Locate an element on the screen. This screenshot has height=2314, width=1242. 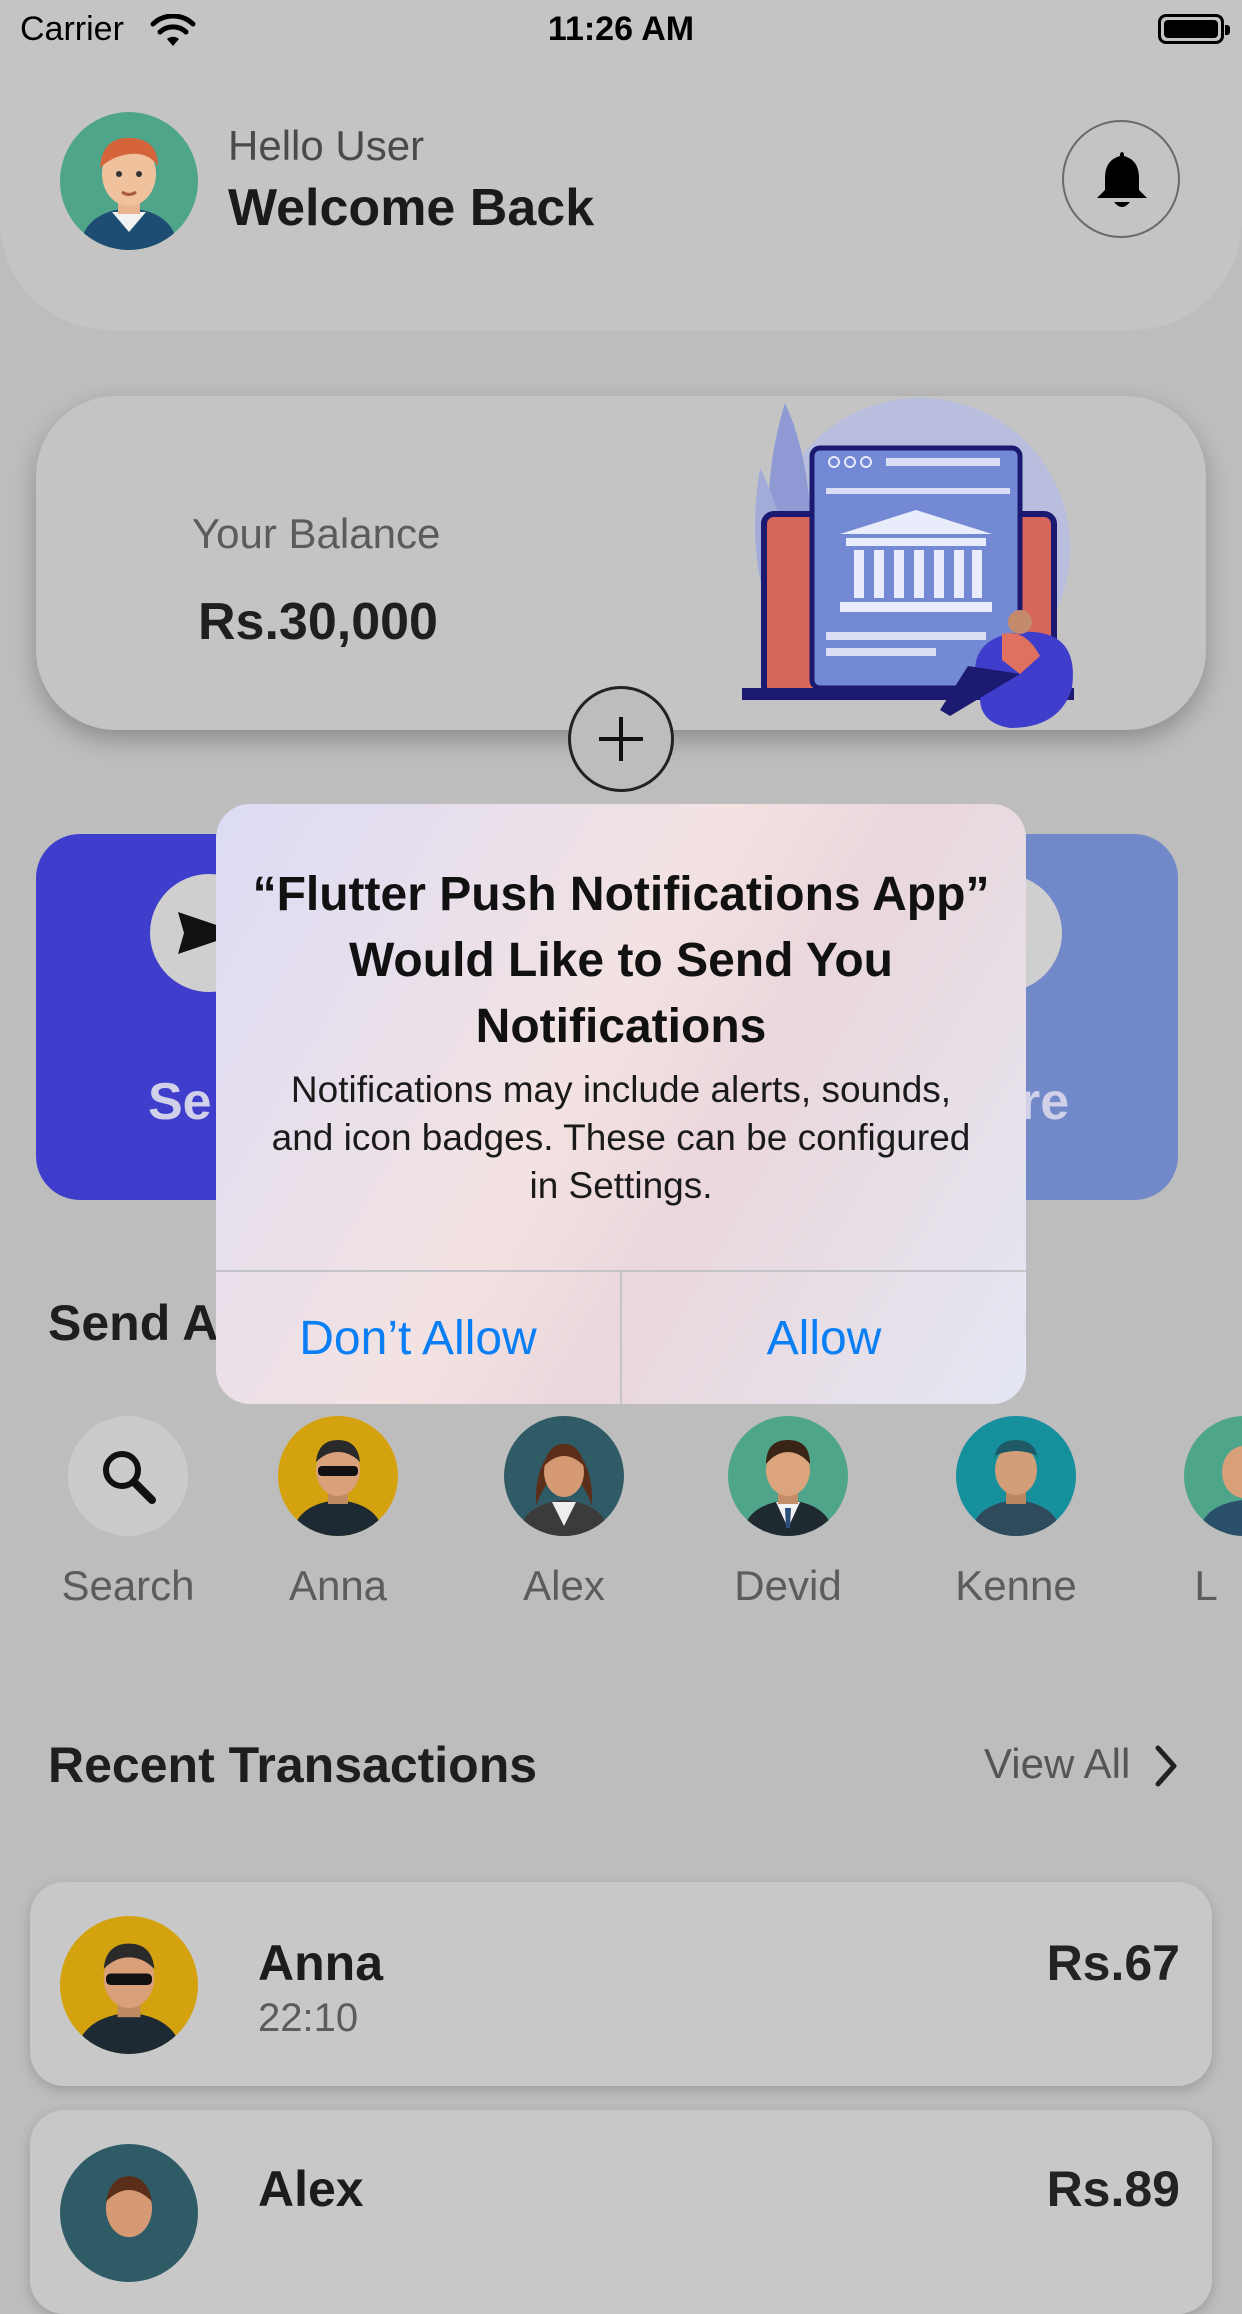
contact-avatar-alex is located at coordinates (564, 1476).